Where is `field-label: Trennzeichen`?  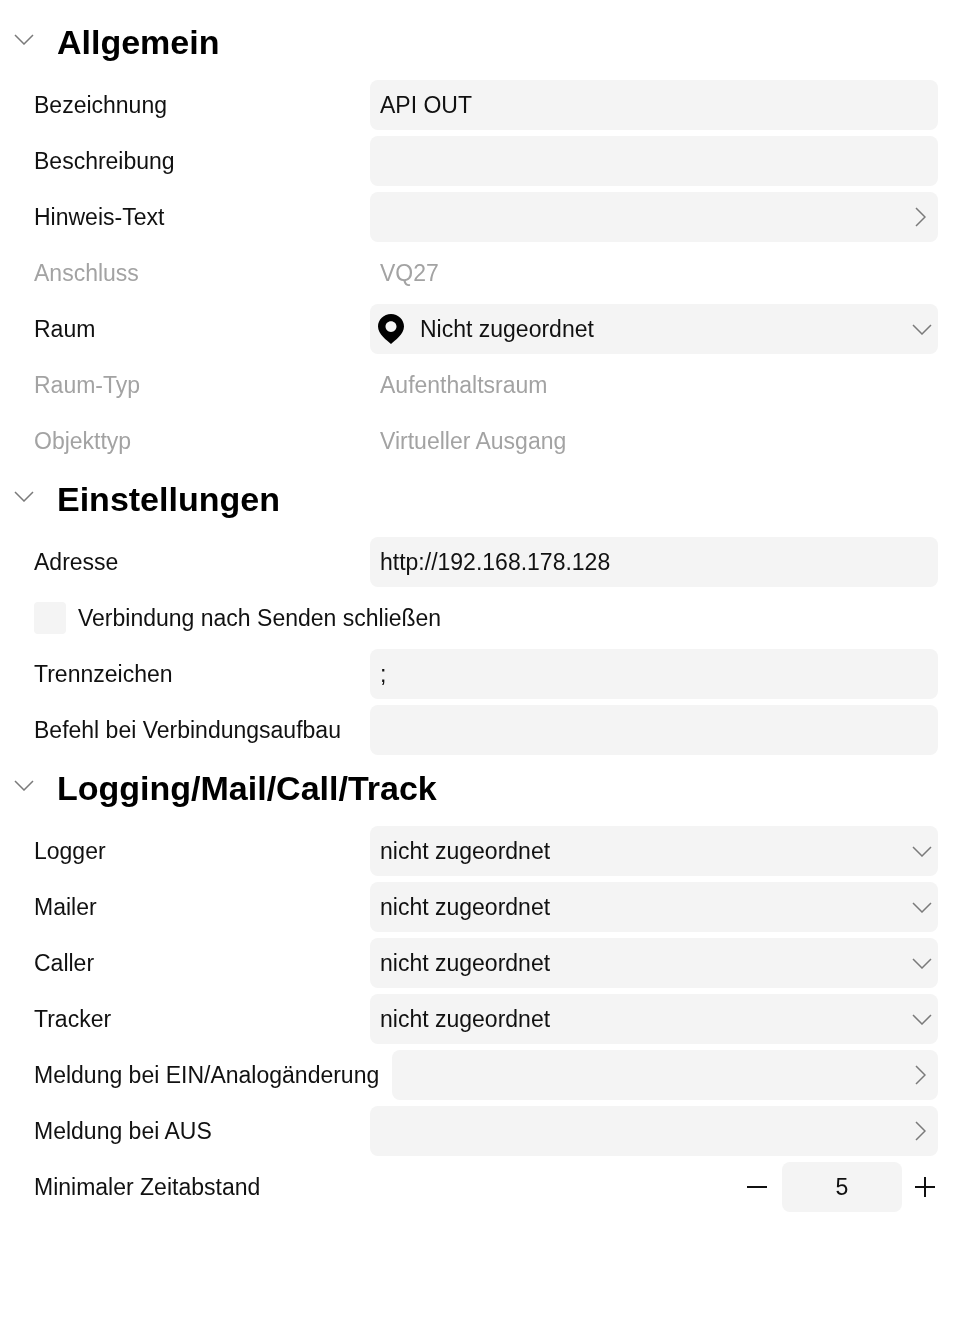 field-label: Trennzeichen is located at coordinates (104, 674).